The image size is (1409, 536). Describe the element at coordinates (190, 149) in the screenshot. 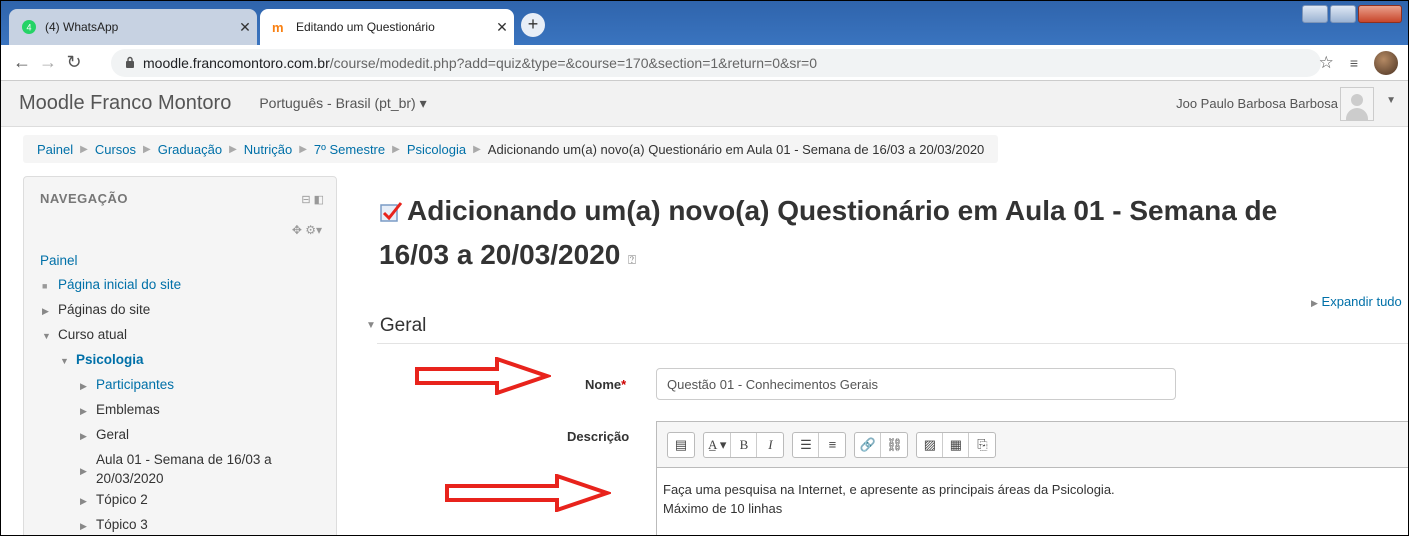

I see `breadcrumb-graduacao: Graduação` at that location.